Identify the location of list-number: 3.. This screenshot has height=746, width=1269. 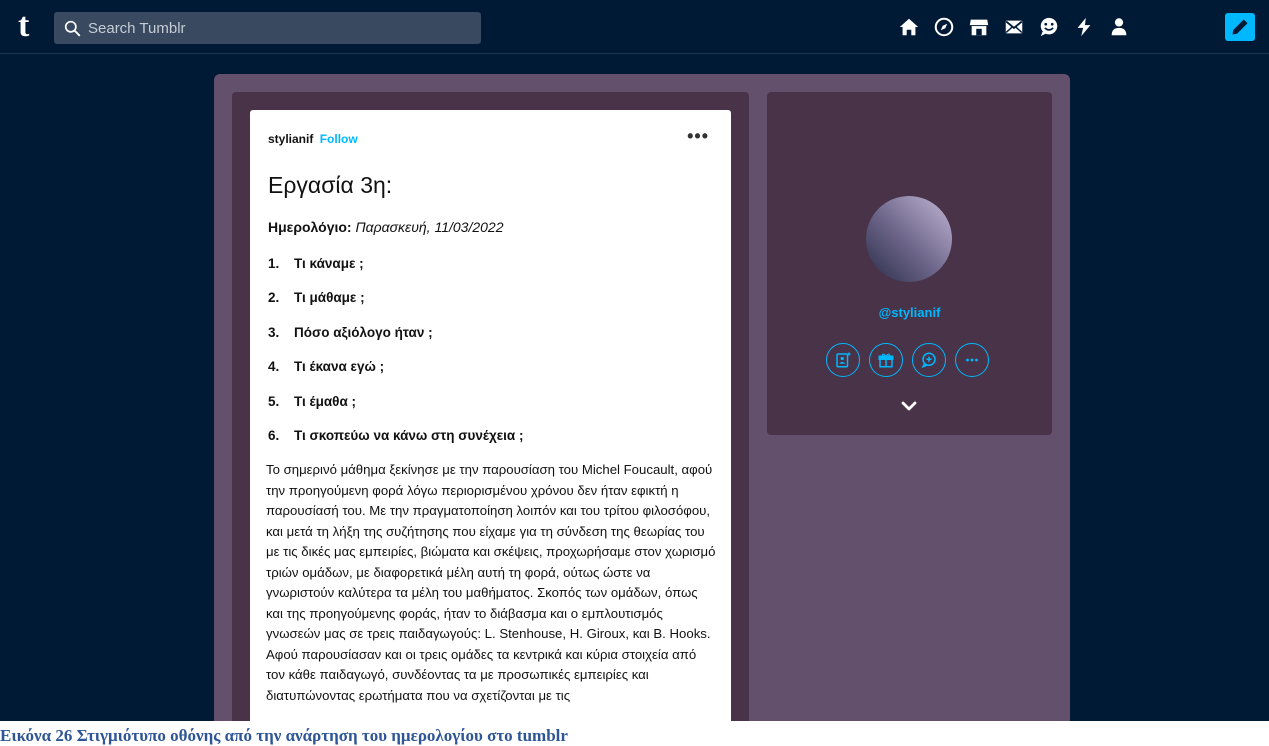
(274, 332).